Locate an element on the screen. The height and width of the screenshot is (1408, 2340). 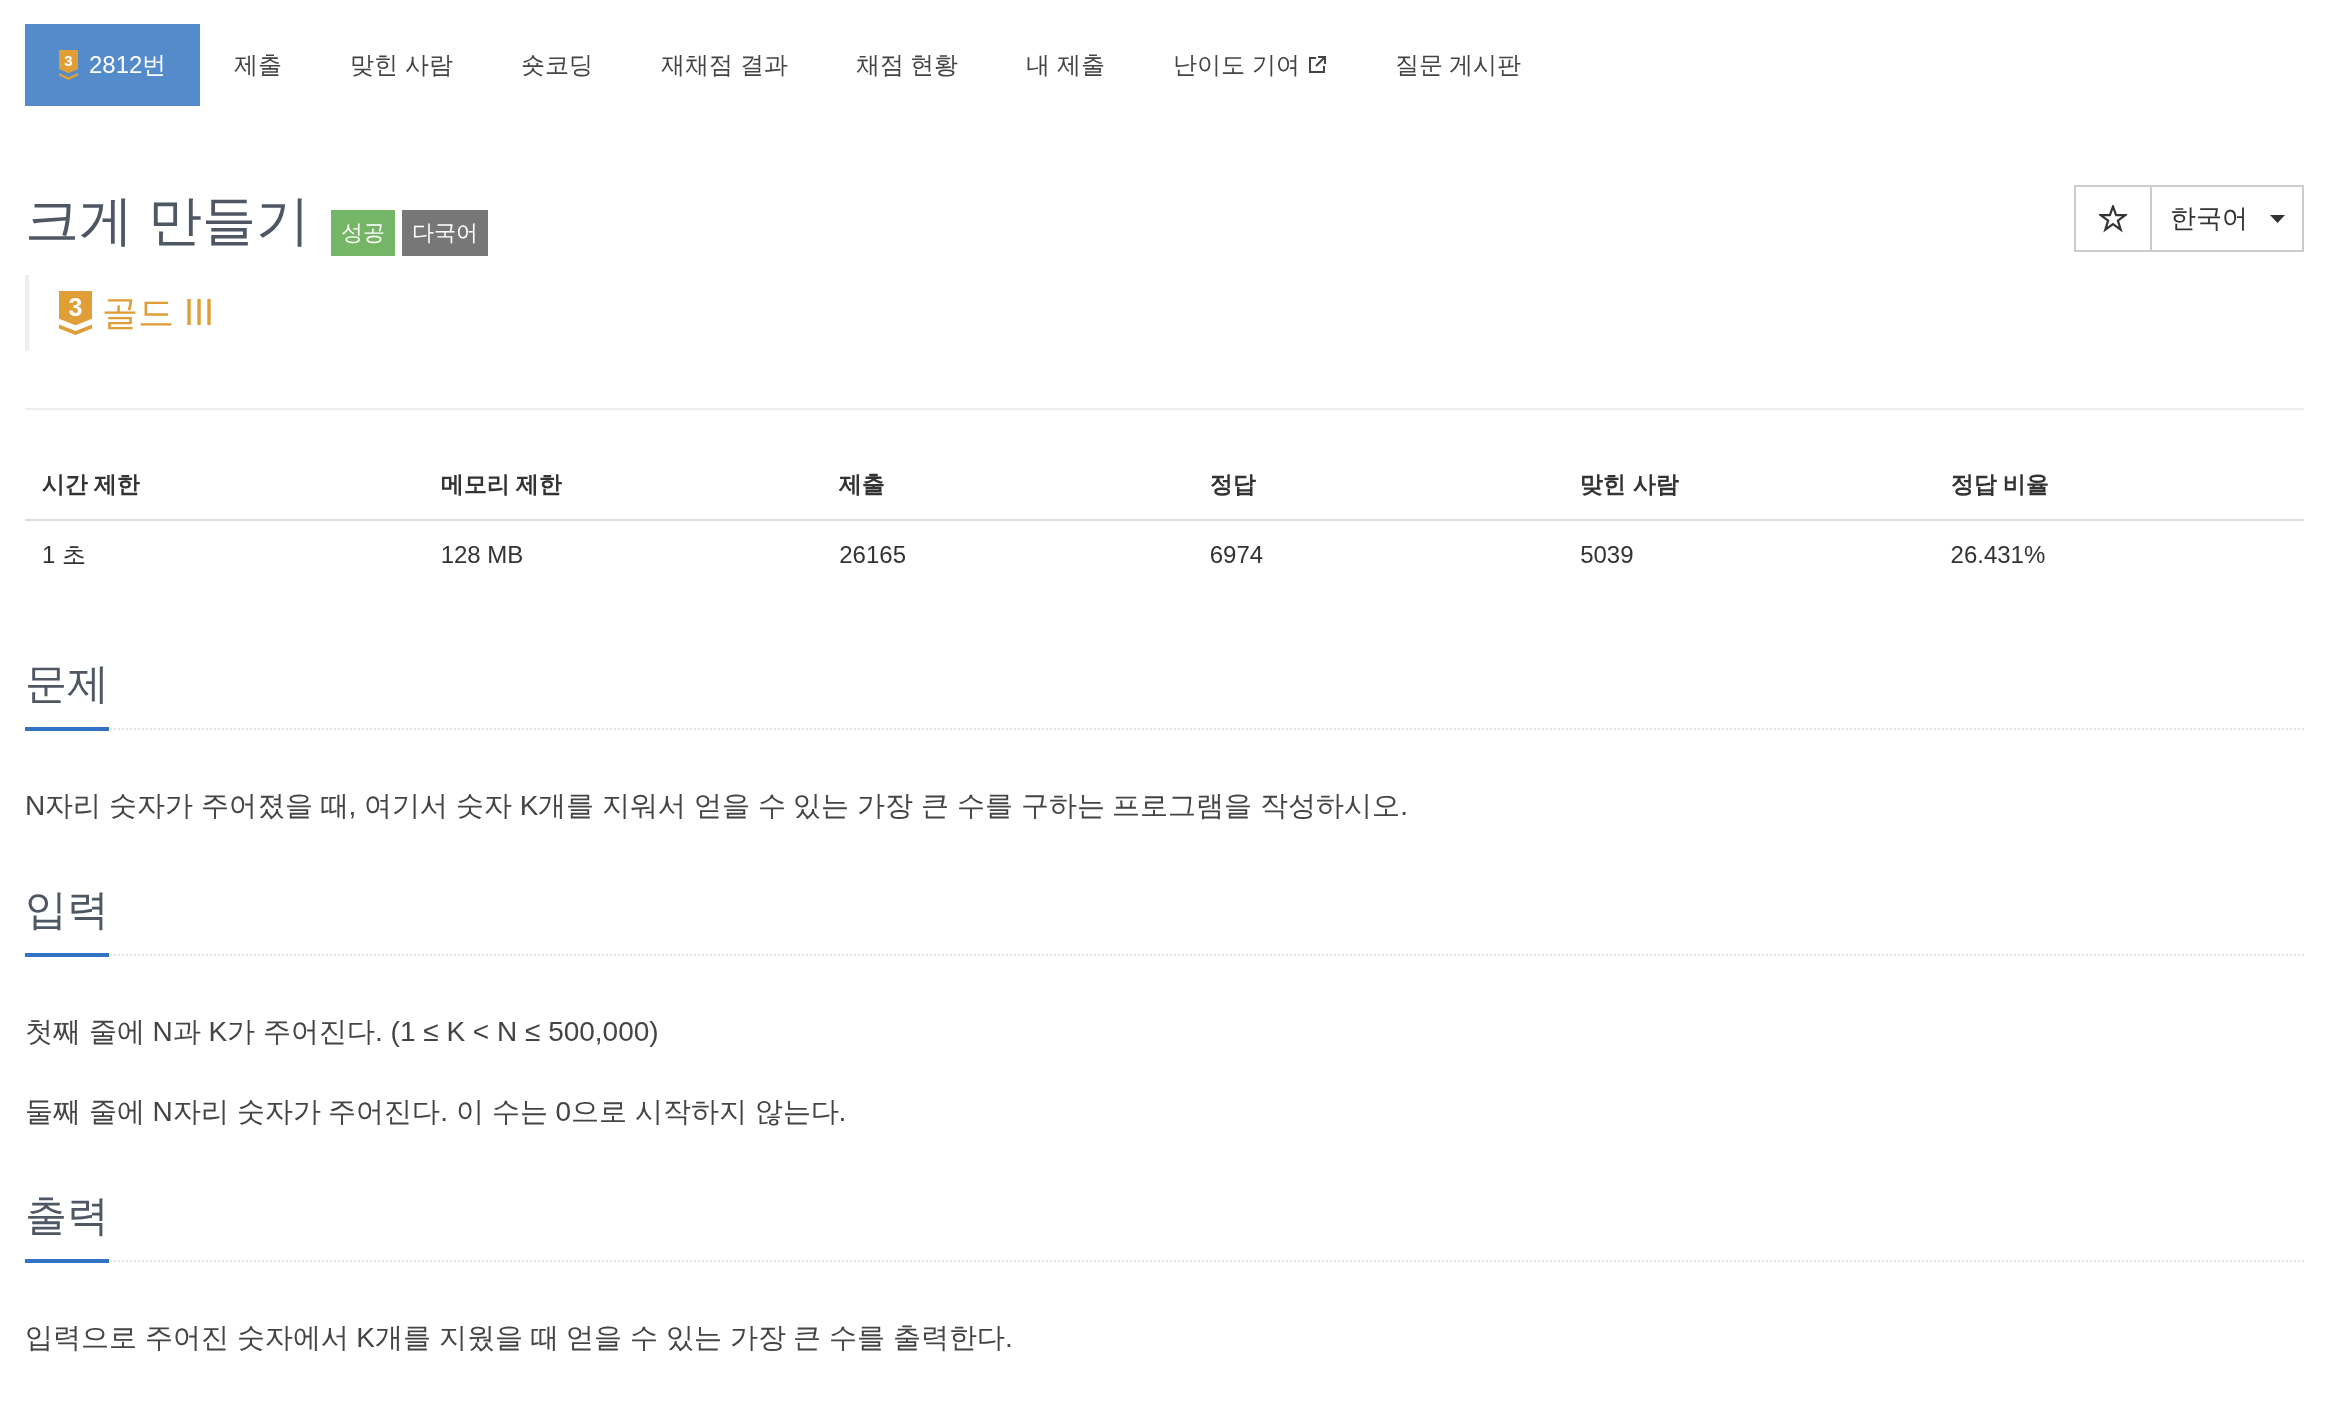
problem-text: 입력으로 주어진 숫자에서 K개를 지웠을 때 얻을 수 있는 가장 큰 수를 출력한다. is located at coordinates (519, 1338).